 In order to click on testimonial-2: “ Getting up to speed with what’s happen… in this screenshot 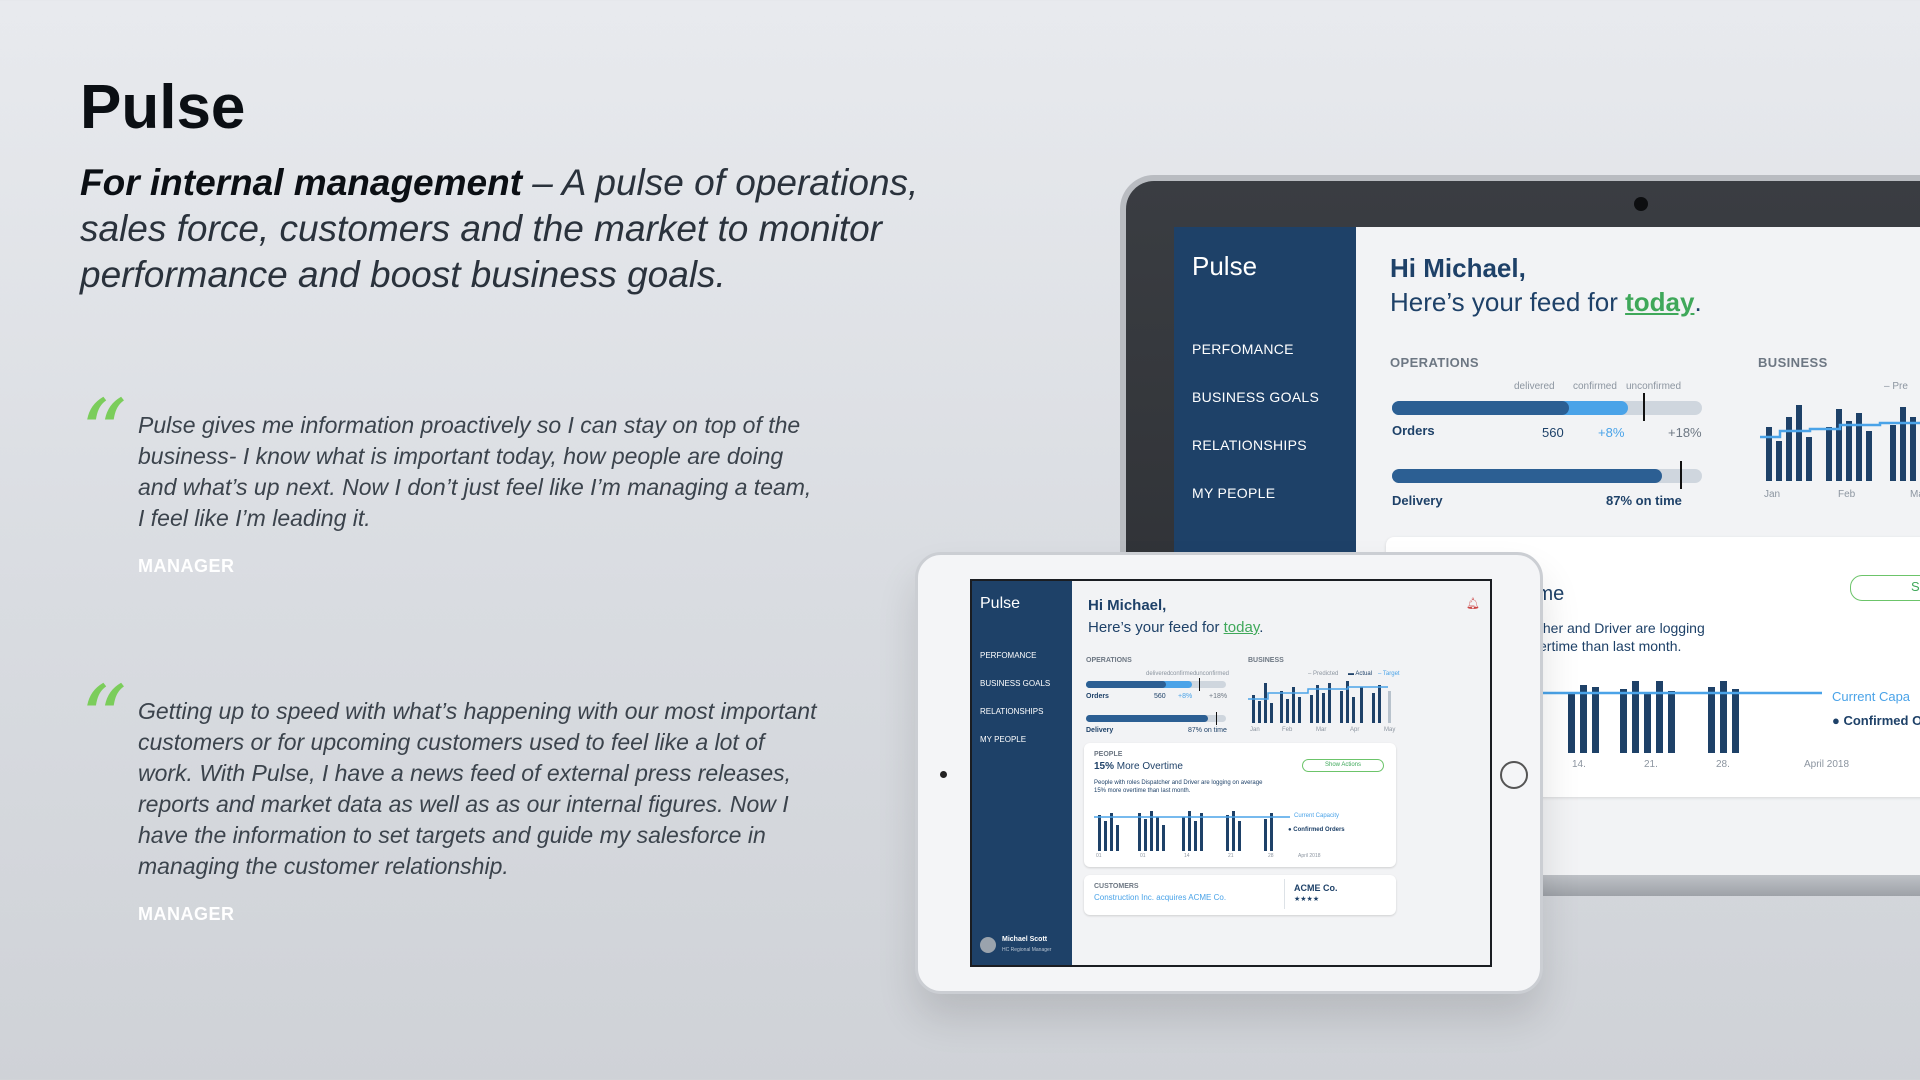, I will do `click(450, 799)`.